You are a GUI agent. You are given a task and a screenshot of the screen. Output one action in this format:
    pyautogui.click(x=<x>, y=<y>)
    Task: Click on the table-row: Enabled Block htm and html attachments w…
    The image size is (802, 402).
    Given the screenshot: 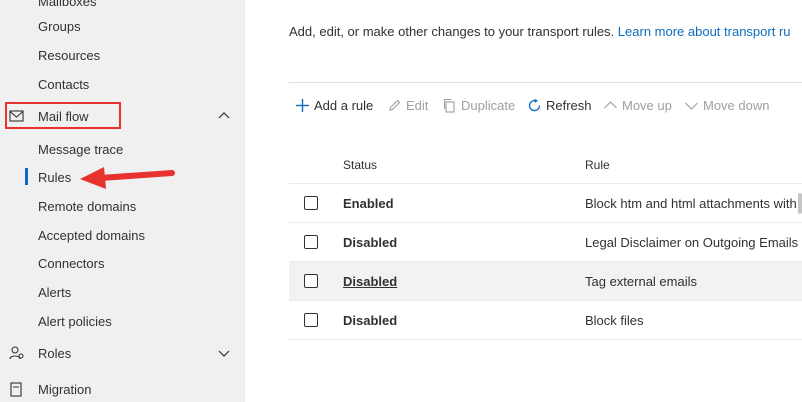 What is the action you would take?
    pyautogui.click(x=545, y=203)
    